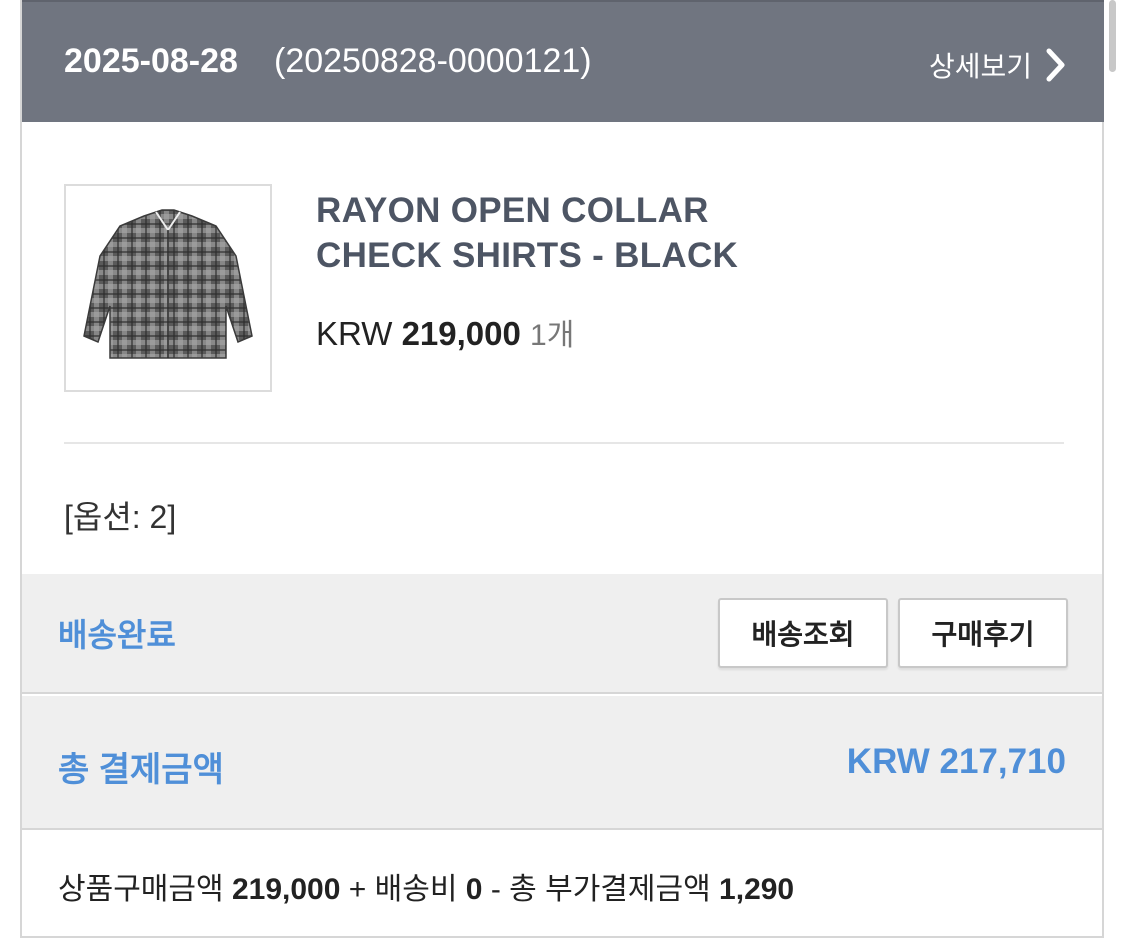  I want to click on product-option: [옵션: 2], so click(120, 517).